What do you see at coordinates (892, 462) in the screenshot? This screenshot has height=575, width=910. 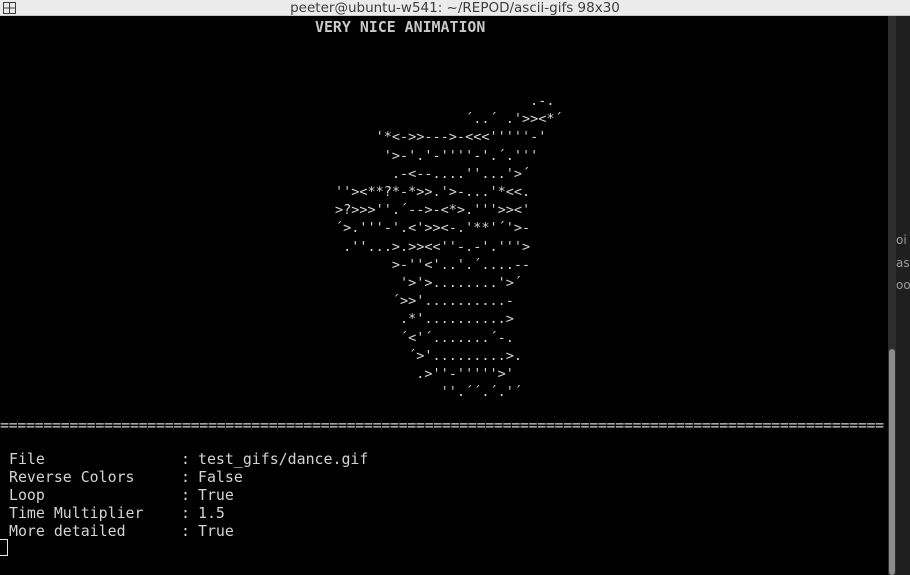 I see `scrollbar-thumb` at bounding box center [892, 462].